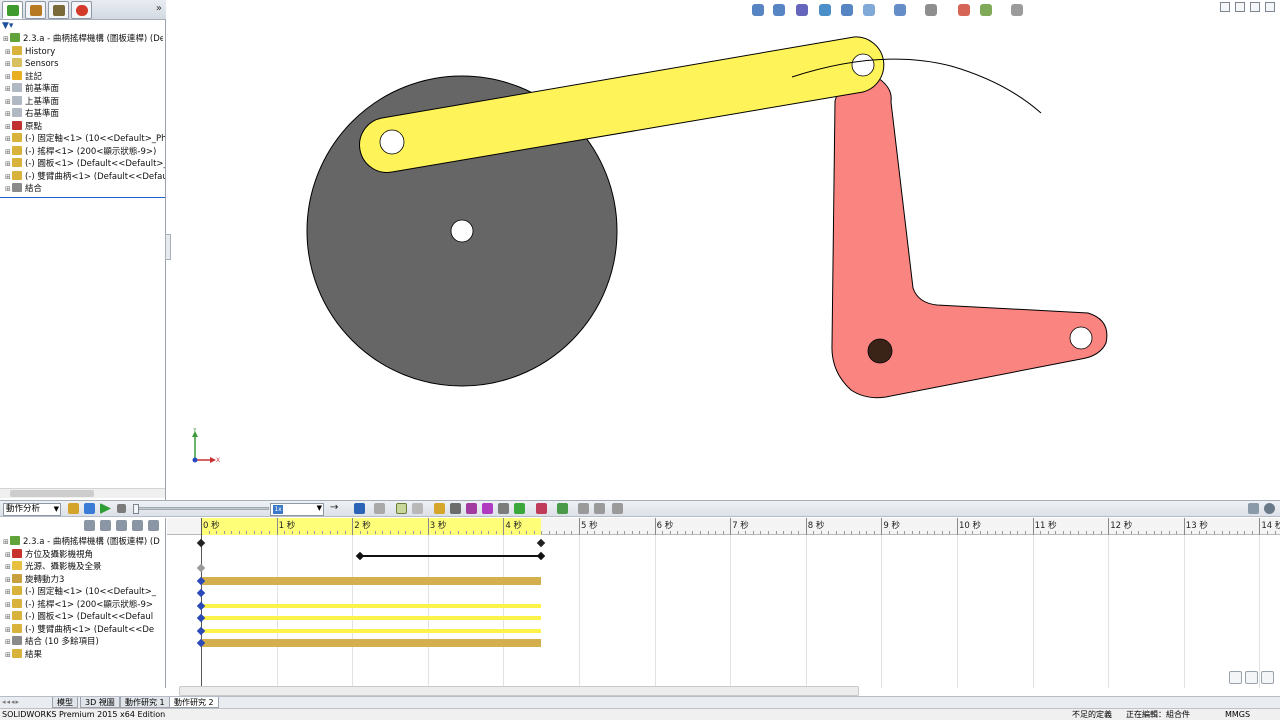  What do you see at coordinates (58, 10) in the screenshot?
I see `configuration-tab` at bounding box center [58, 10].